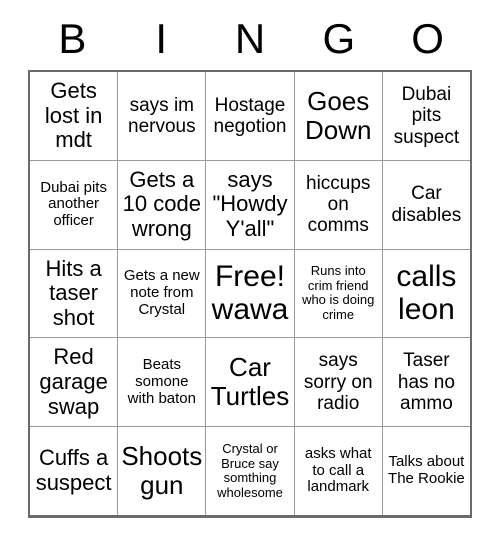 The image size is (500, 544). I want to click on bingo-cell-label: Shoots gun, so click(162, 470).